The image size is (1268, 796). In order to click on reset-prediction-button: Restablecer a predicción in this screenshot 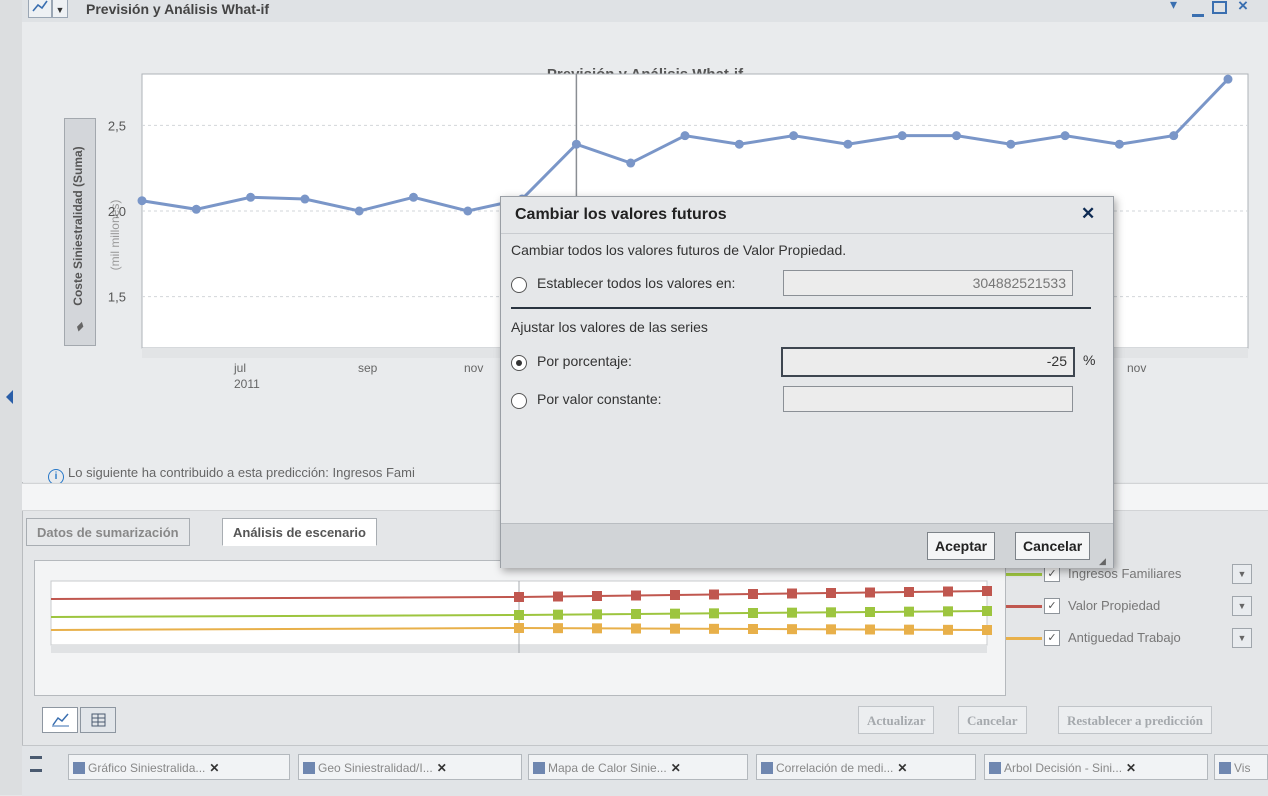, I will do `click(1135, 720)`.